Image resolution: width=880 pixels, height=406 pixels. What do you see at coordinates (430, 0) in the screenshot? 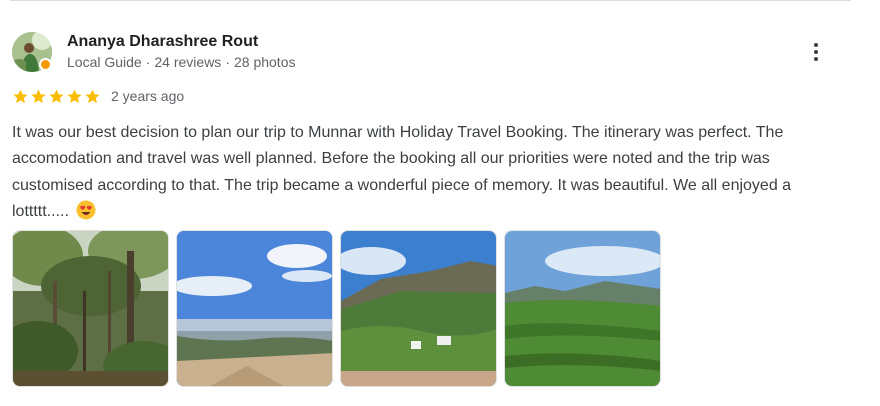
I see `top-divider` at bounding box center [430, 0].